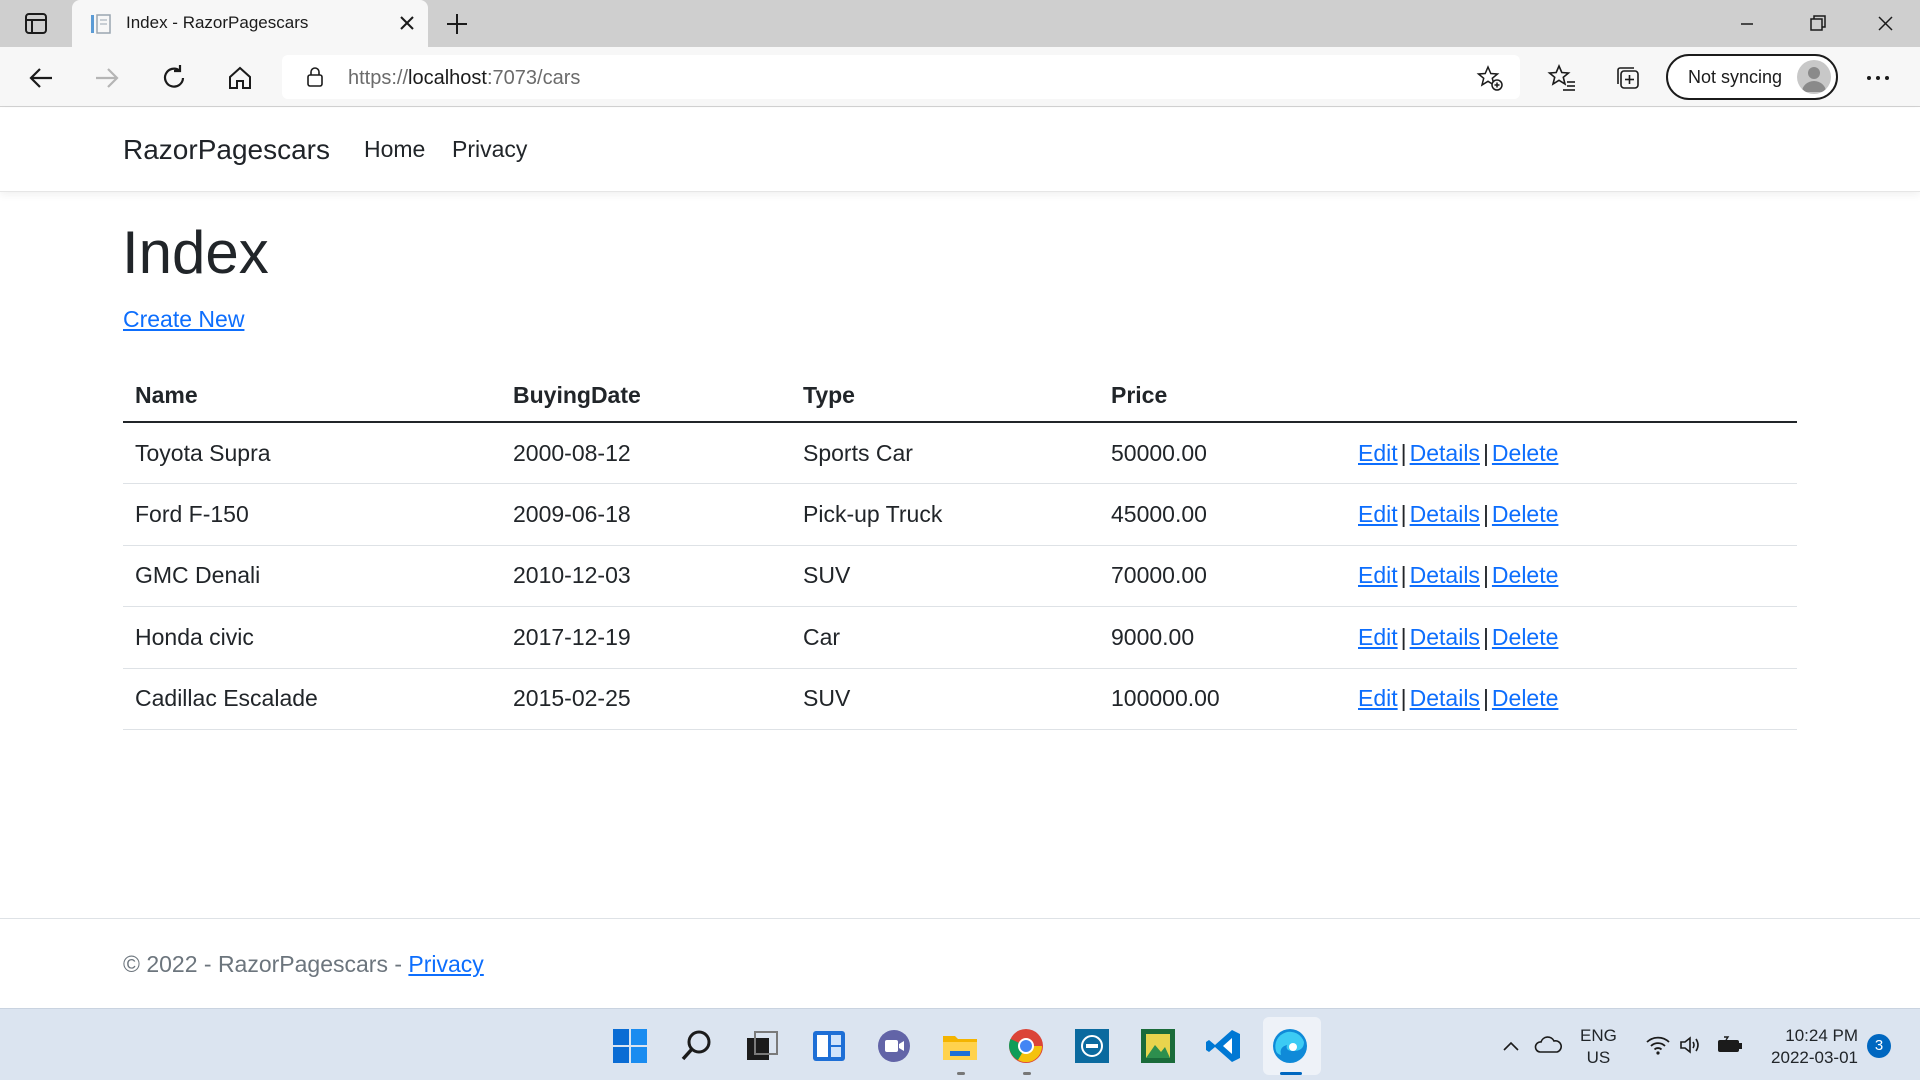 The height and width of the screenshot is (1080, 1920). What do you see at coordinates (1810, 1047) in the screenshot?
I see `system-clock: 10:24 PM 2022-03-01` at bounding box center [1810, 1047].